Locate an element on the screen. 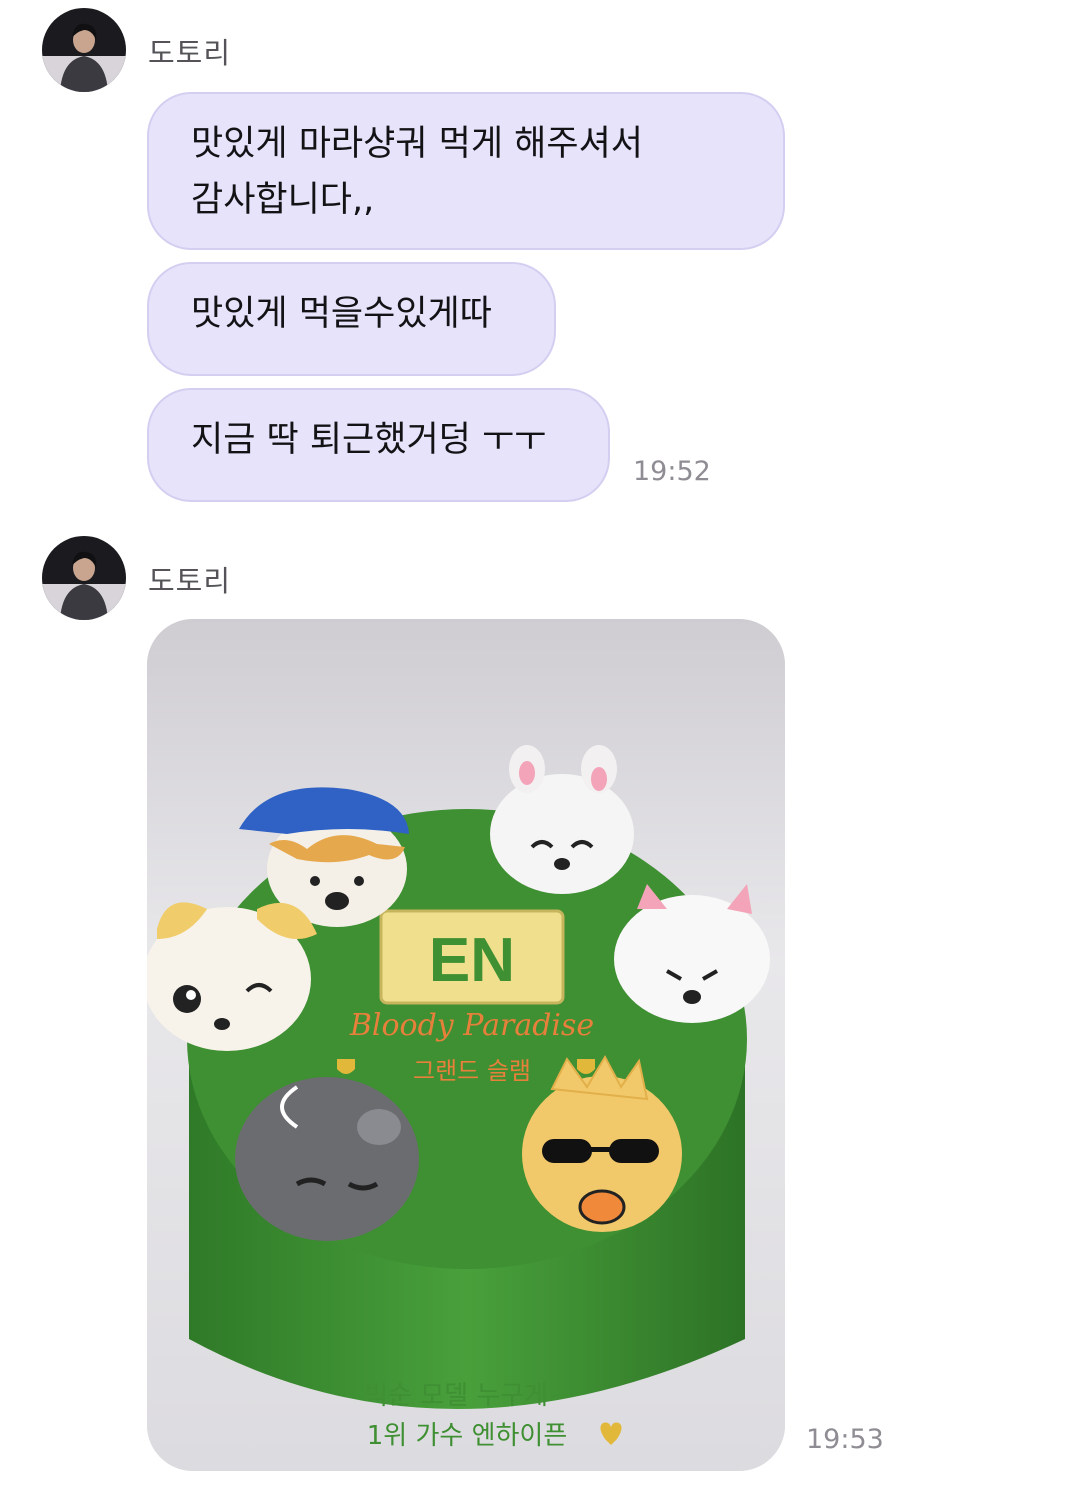 Image resolution: width=1080 pixels, height=1488 pixels. message-bubble: 맛있게 먹을수있게따 is located at coordinates (351, 319).